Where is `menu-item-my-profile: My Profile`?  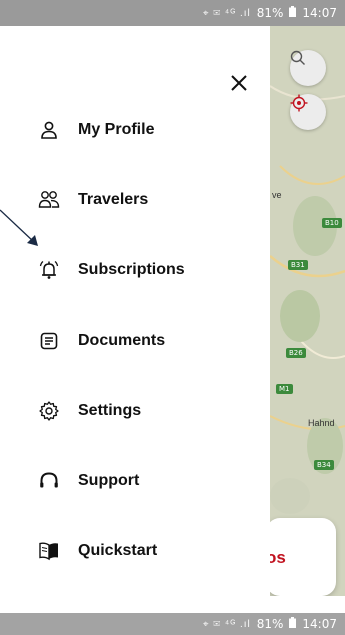
menu-item-my-profile: My Profile is located at coordinates (148, 130).